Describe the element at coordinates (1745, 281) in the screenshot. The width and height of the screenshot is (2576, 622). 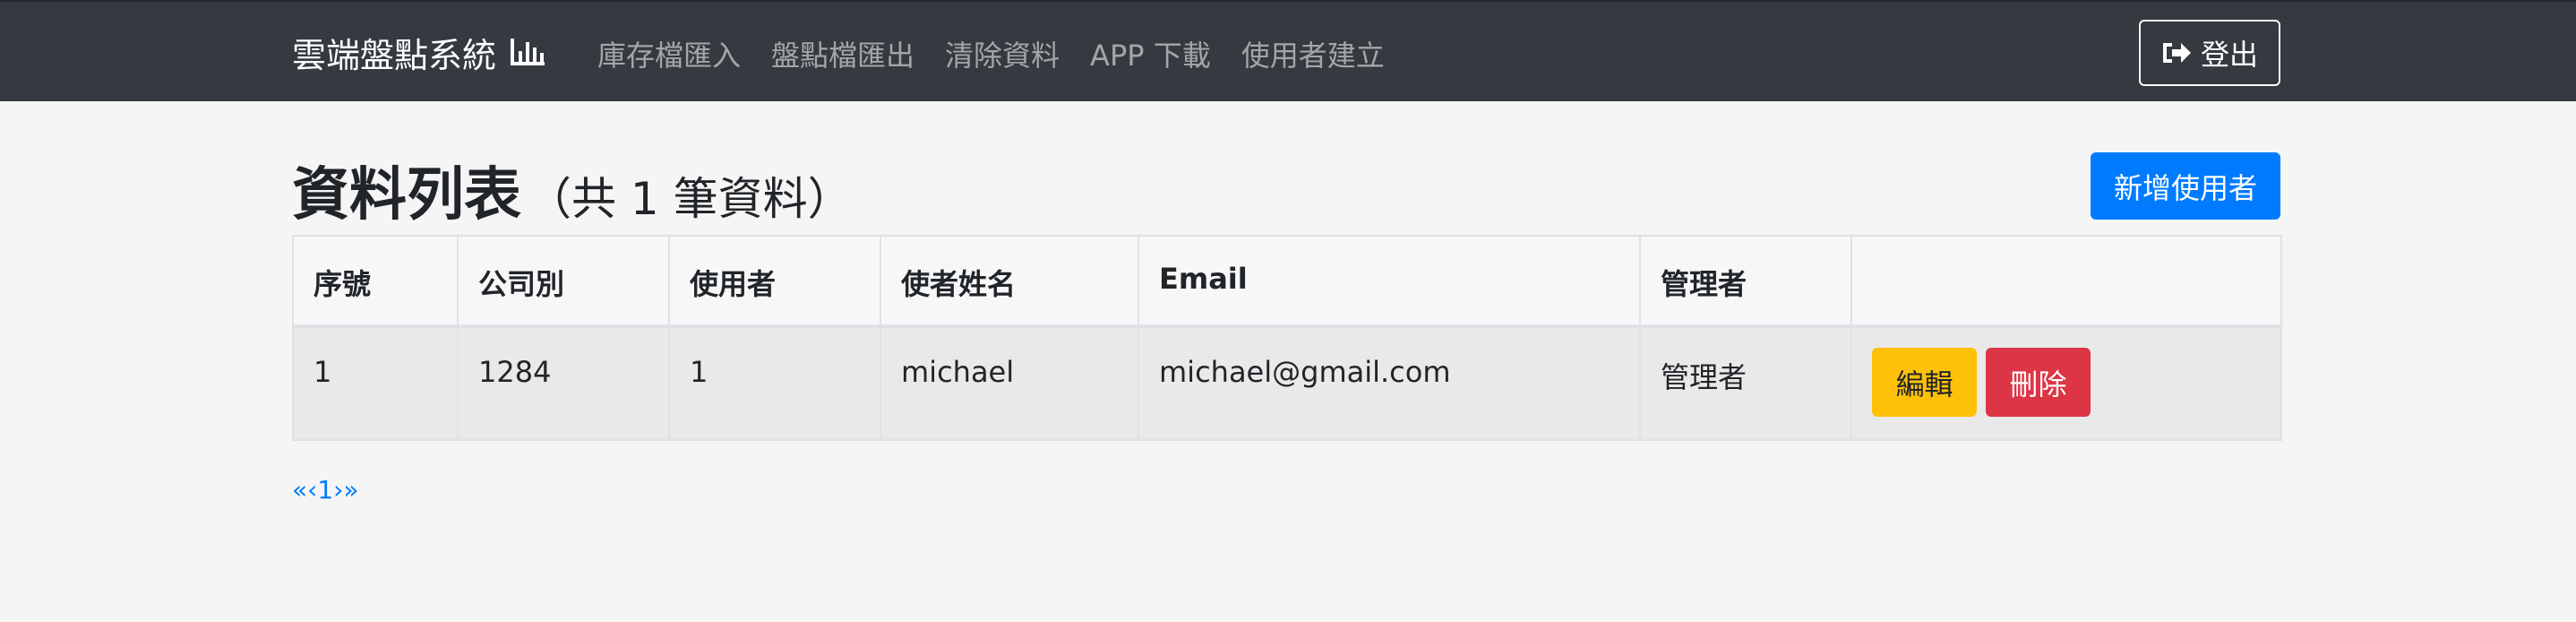
I see `header-admin: 管理者` at that location.